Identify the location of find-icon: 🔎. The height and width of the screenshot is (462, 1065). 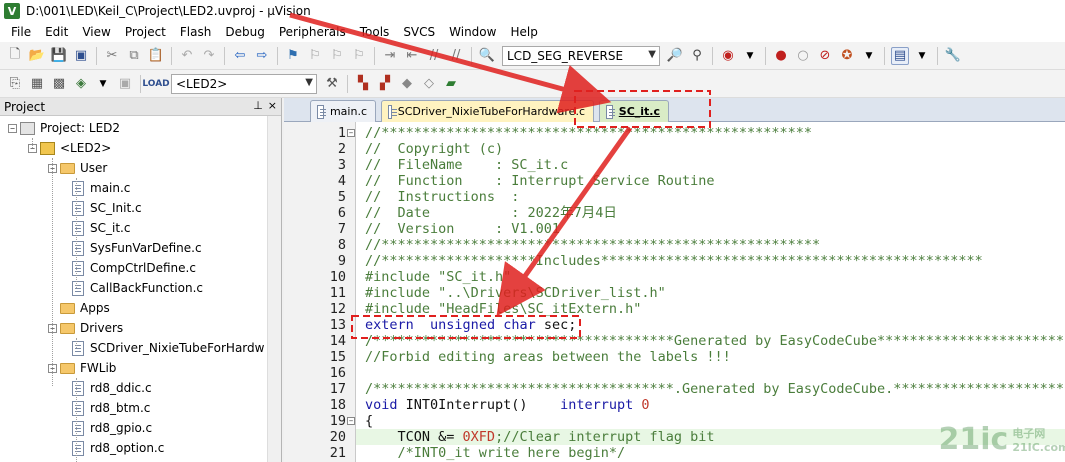
(675, 56).